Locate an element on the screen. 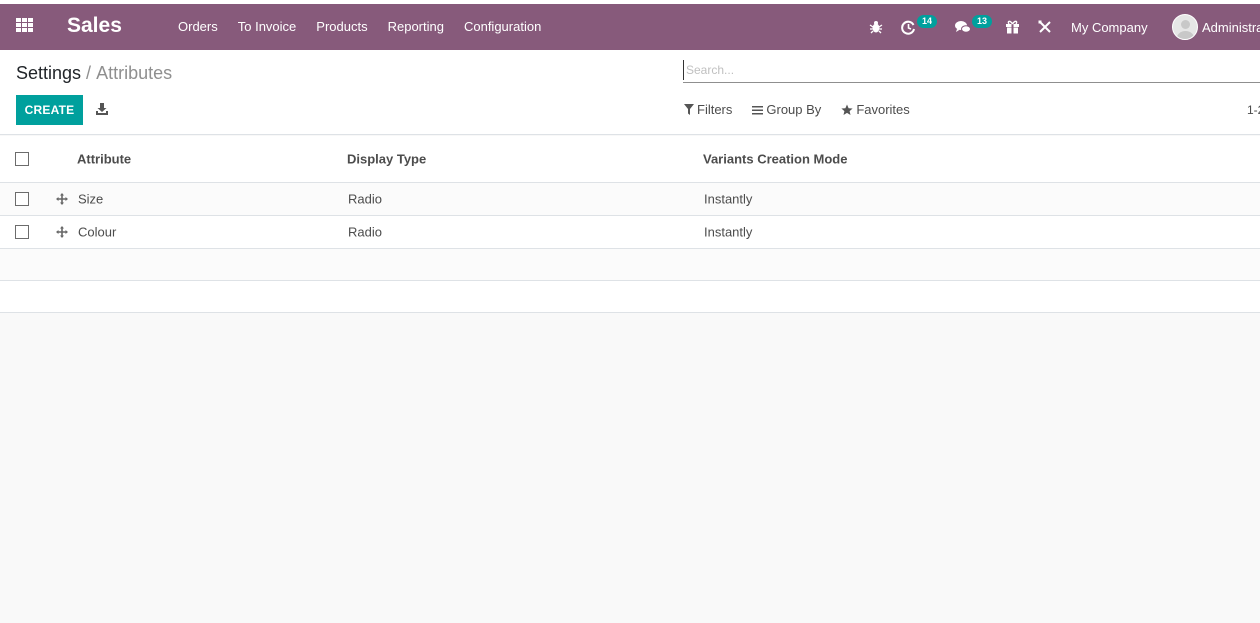  search-bar is located at coordinates (971, 71).